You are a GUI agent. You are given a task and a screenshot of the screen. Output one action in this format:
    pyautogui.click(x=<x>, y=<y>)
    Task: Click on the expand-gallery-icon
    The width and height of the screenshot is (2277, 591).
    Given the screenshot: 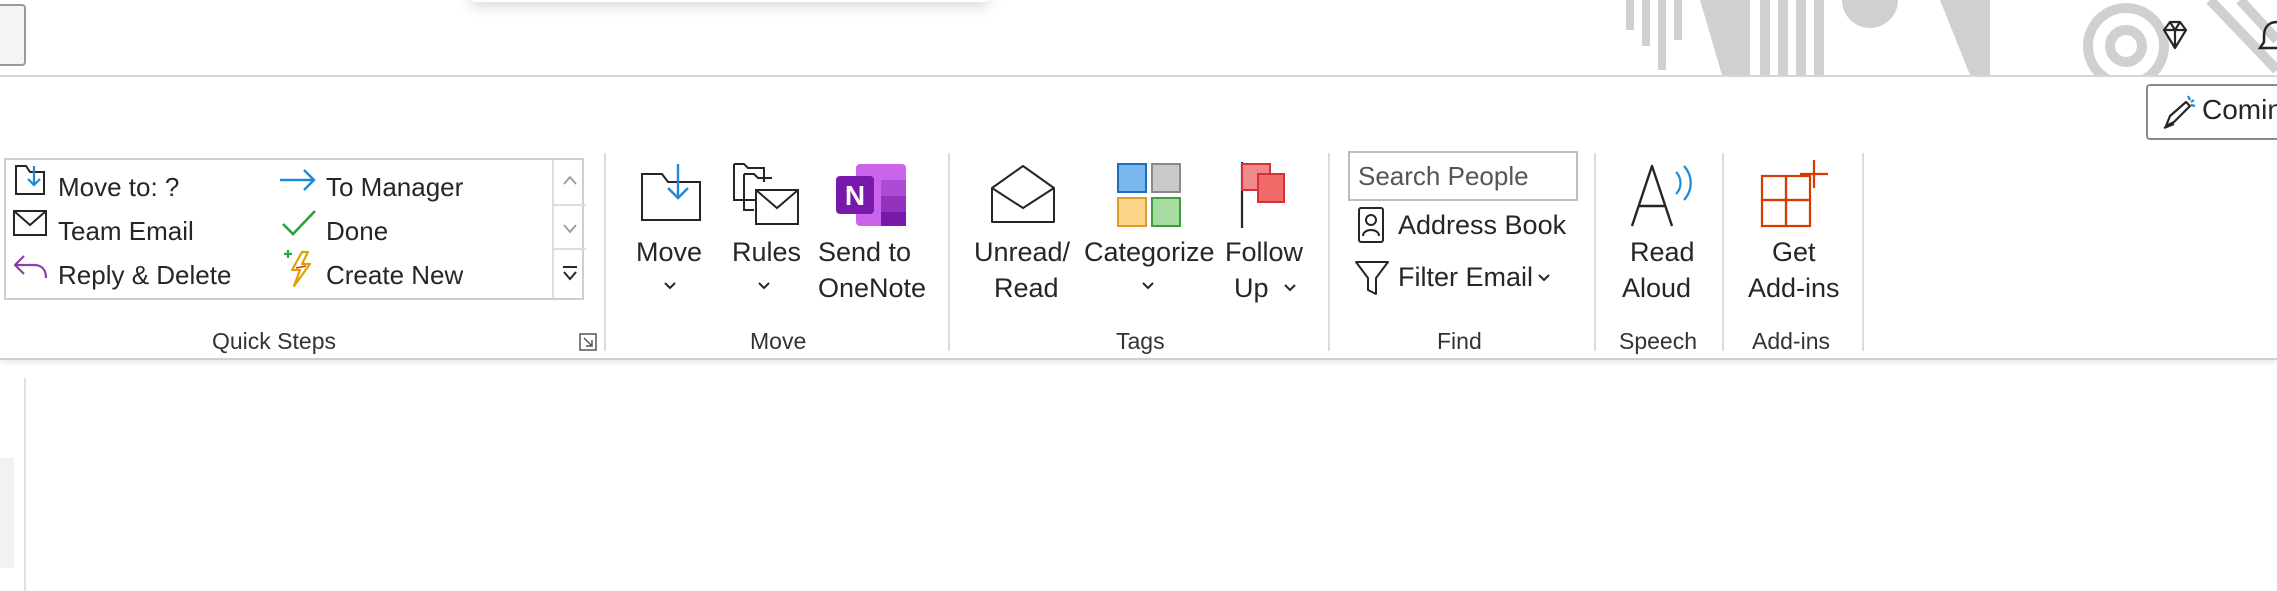 What is the action you would take?
    pyautogui.click(x=570, y=273)
    